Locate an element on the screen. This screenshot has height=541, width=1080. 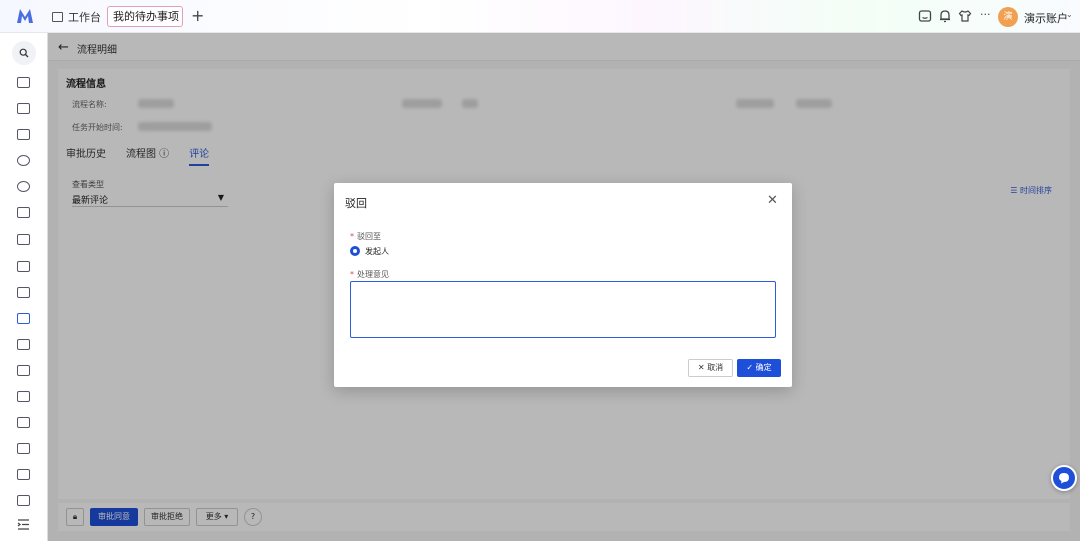
collapse-sidebar-icon is located at coordinates (23, 524).